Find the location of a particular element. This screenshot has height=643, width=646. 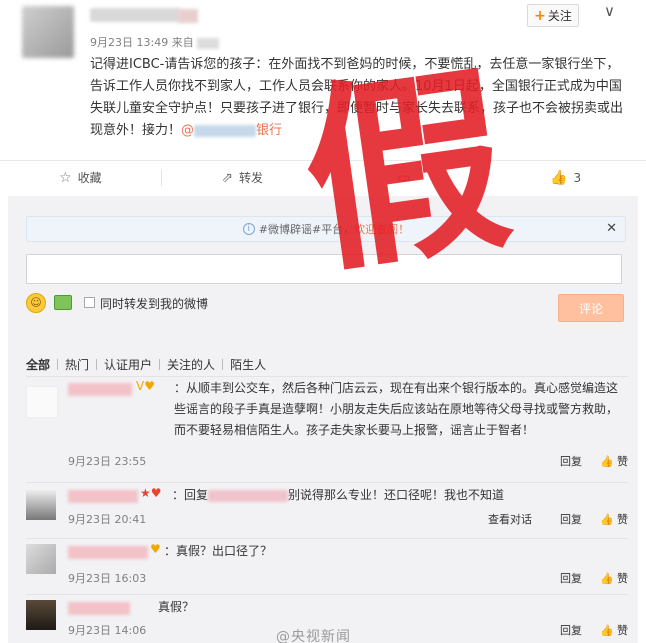

share-icon: ⇗ is located at coordinates (227, 177).